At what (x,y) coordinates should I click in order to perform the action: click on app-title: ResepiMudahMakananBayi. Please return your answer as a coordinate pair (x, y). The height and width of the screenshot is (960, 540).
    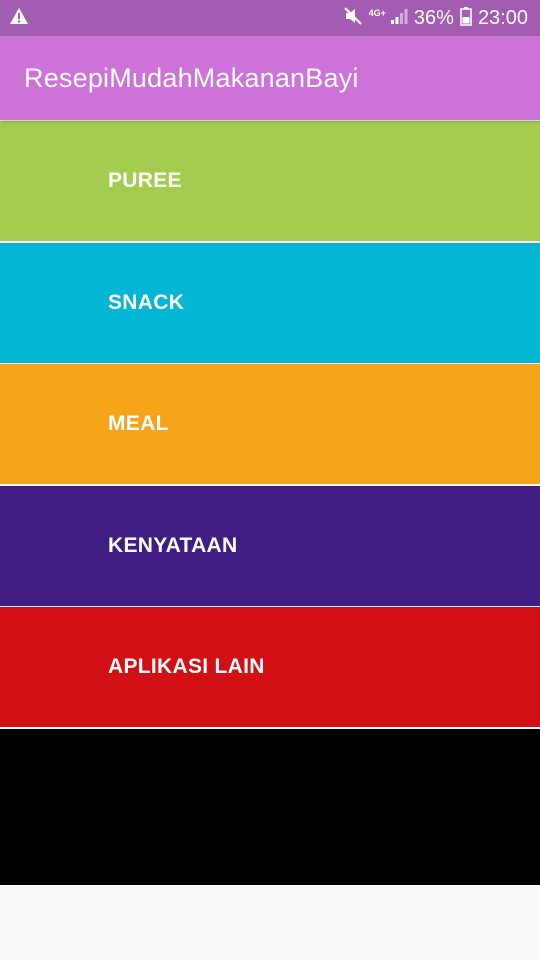
    Looking at the image, I should click on (191, 77).